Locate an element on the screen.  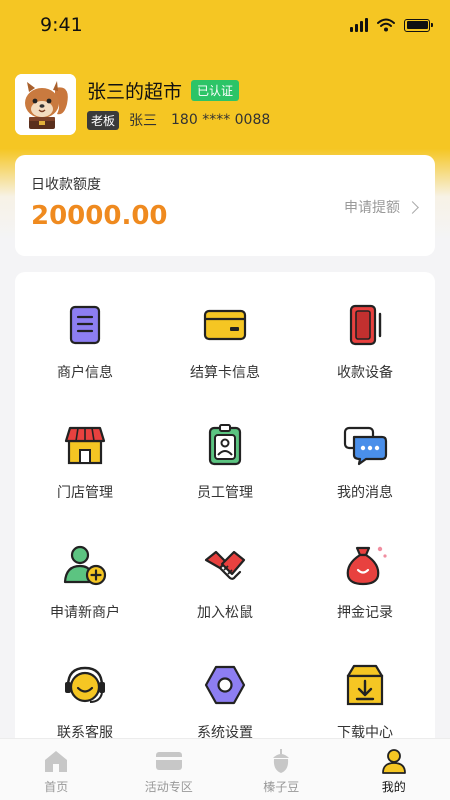
menu-item-system-settings: 系统设置 is located at coordinates (225, 692).